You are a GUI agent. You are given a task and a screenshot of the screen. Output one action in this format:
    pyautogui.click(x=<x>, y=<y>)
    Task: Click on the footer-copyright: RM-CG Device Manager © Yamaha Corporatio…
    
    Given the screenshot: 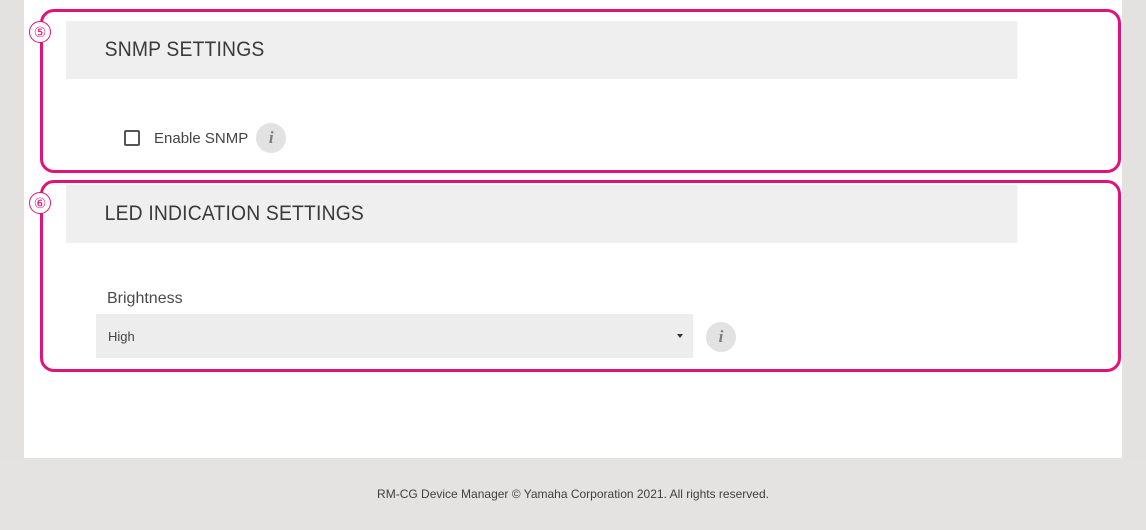 What is the action you would take?
    pyautogui.click(x=573, y=494)
    